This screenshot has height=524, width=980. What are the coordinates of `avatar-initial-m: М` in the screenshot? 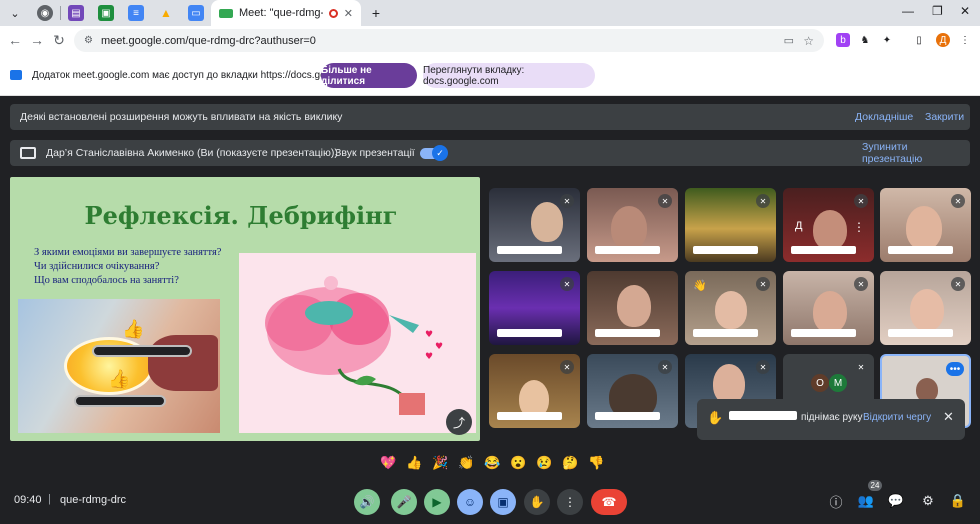 It's located at (838, 383).